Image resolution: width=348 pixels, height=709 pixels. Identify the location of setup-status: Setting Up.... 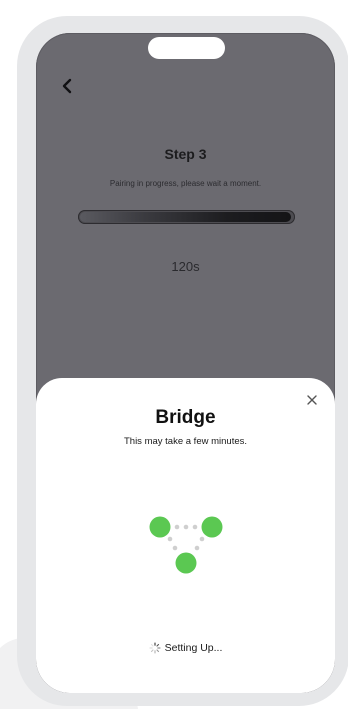
(185, 648).